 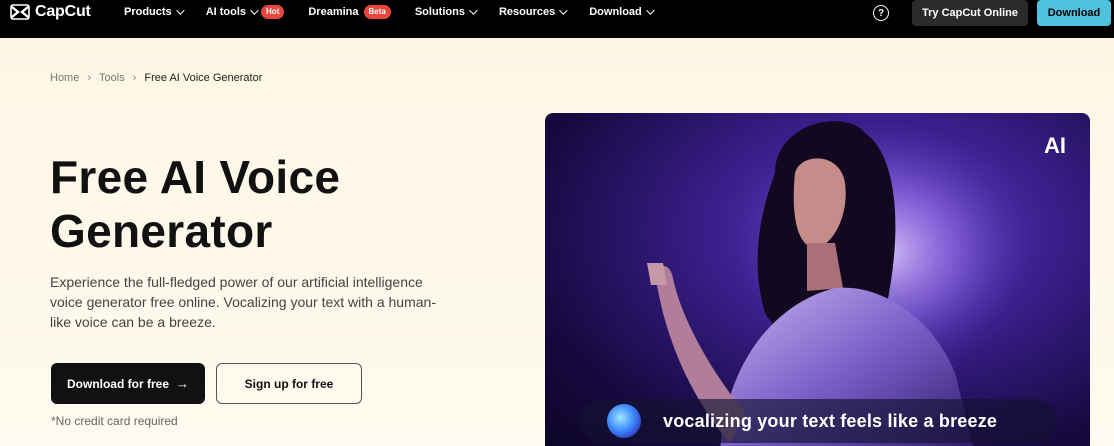 I want to click on title-line: Generator, so click(x=161, y=231).